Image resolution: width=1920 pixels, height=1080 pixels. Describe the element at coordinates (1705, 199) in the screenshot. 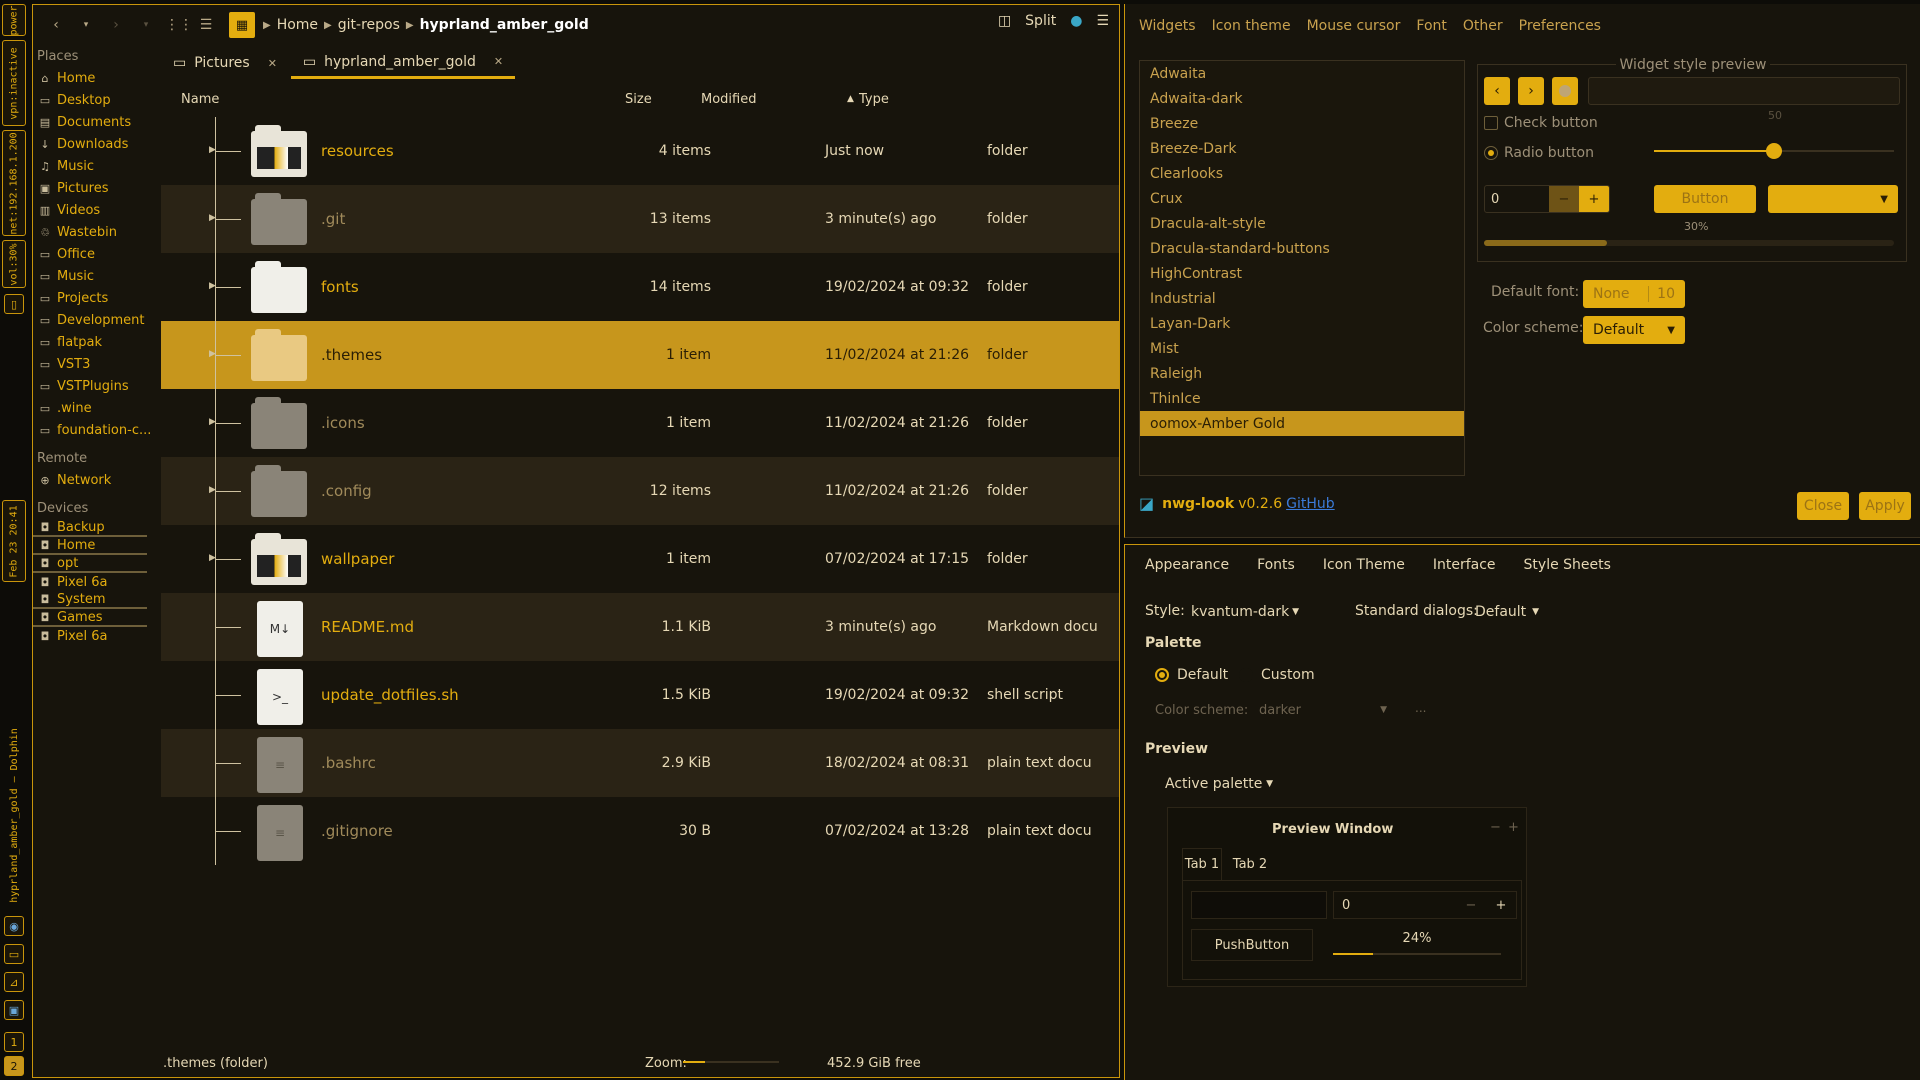

I see `button: Button` at that location.